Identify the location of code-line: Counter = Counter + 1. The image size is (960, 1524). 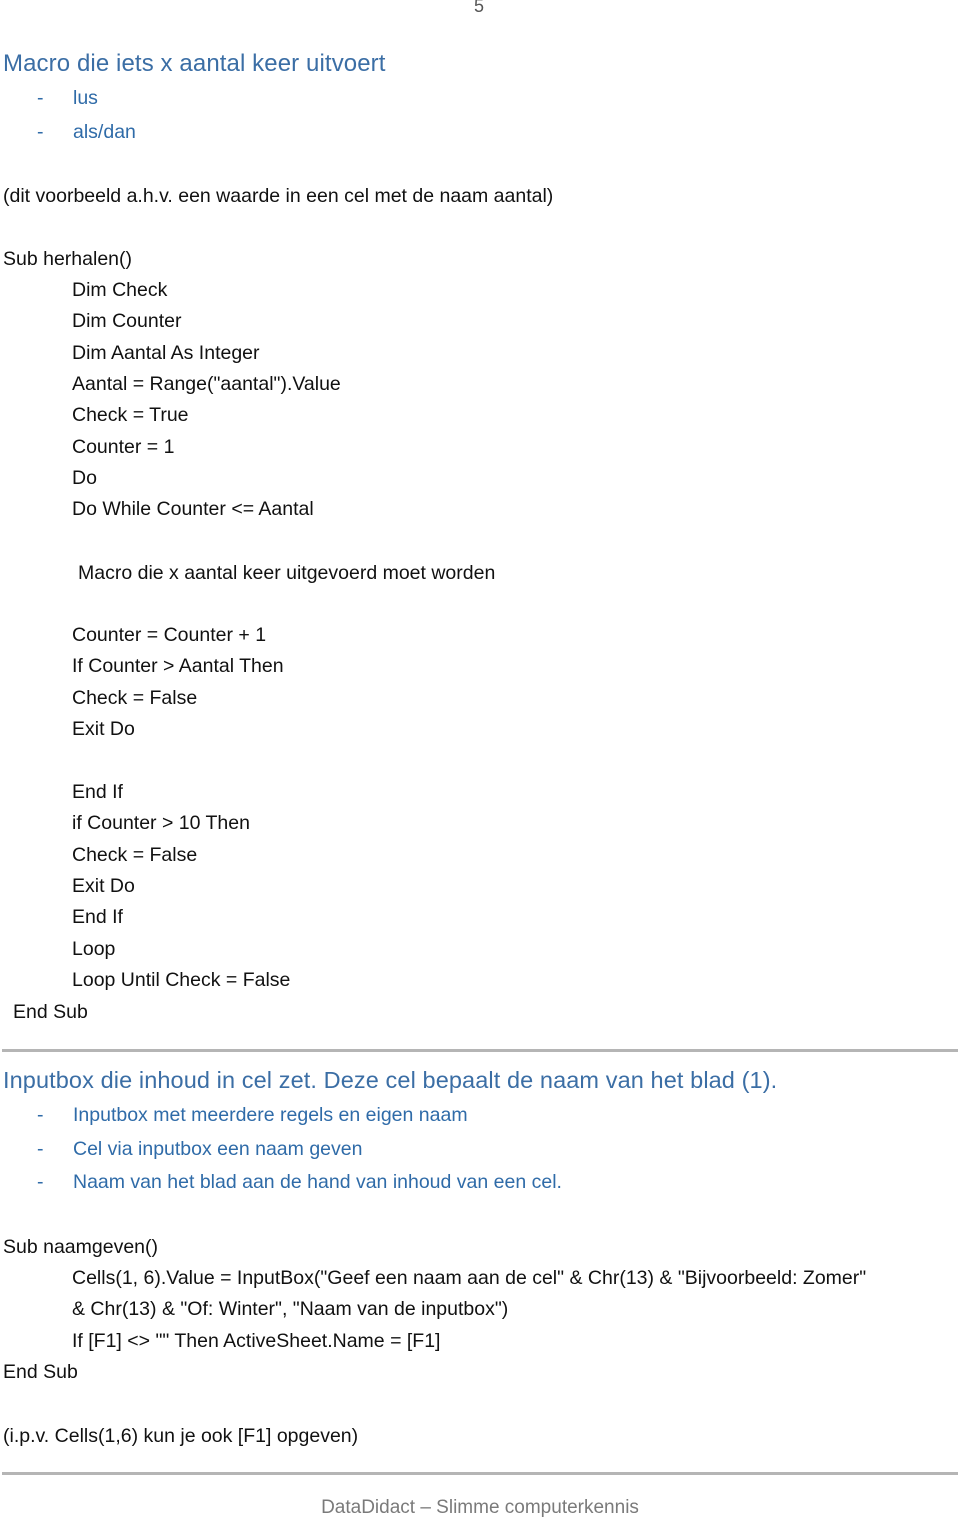
(169, 635).